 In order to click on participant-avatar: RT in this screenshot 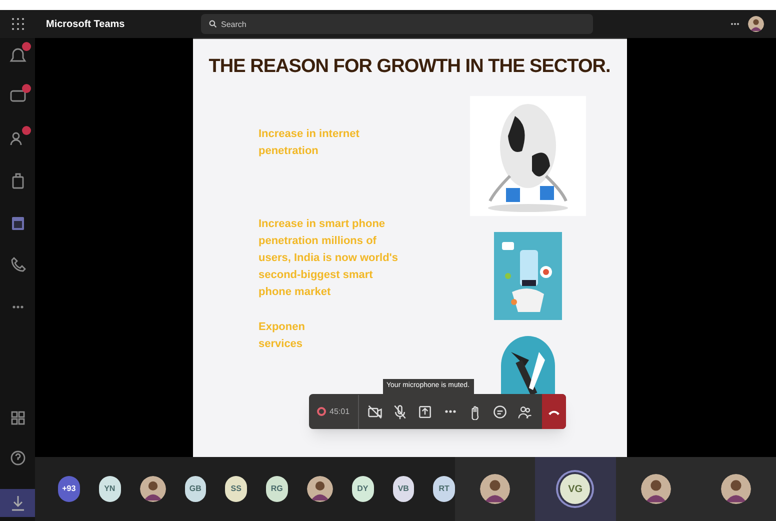, I will do `click(444, 489)`.